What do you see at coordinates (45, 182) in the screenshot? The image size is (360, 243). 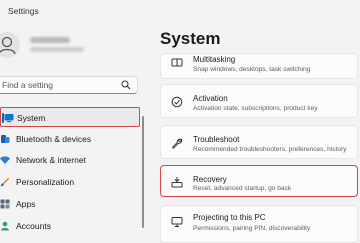 I see `sidebar-item-label: Personalization` at bounding box center [45, 182].